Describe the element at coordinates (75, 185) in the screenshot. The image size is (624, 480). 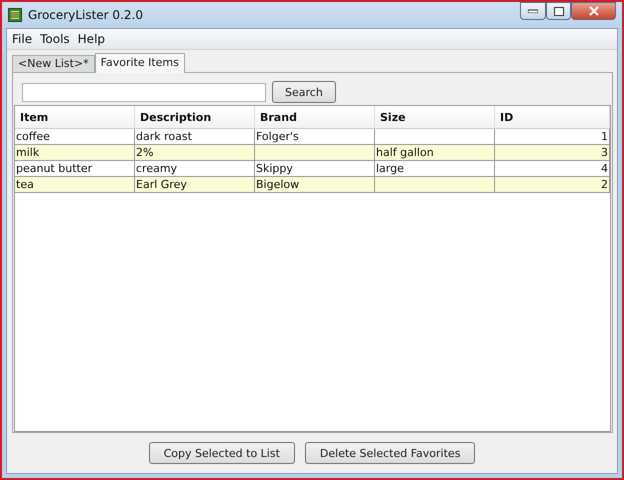
I see `table-cell: tea` at that location.